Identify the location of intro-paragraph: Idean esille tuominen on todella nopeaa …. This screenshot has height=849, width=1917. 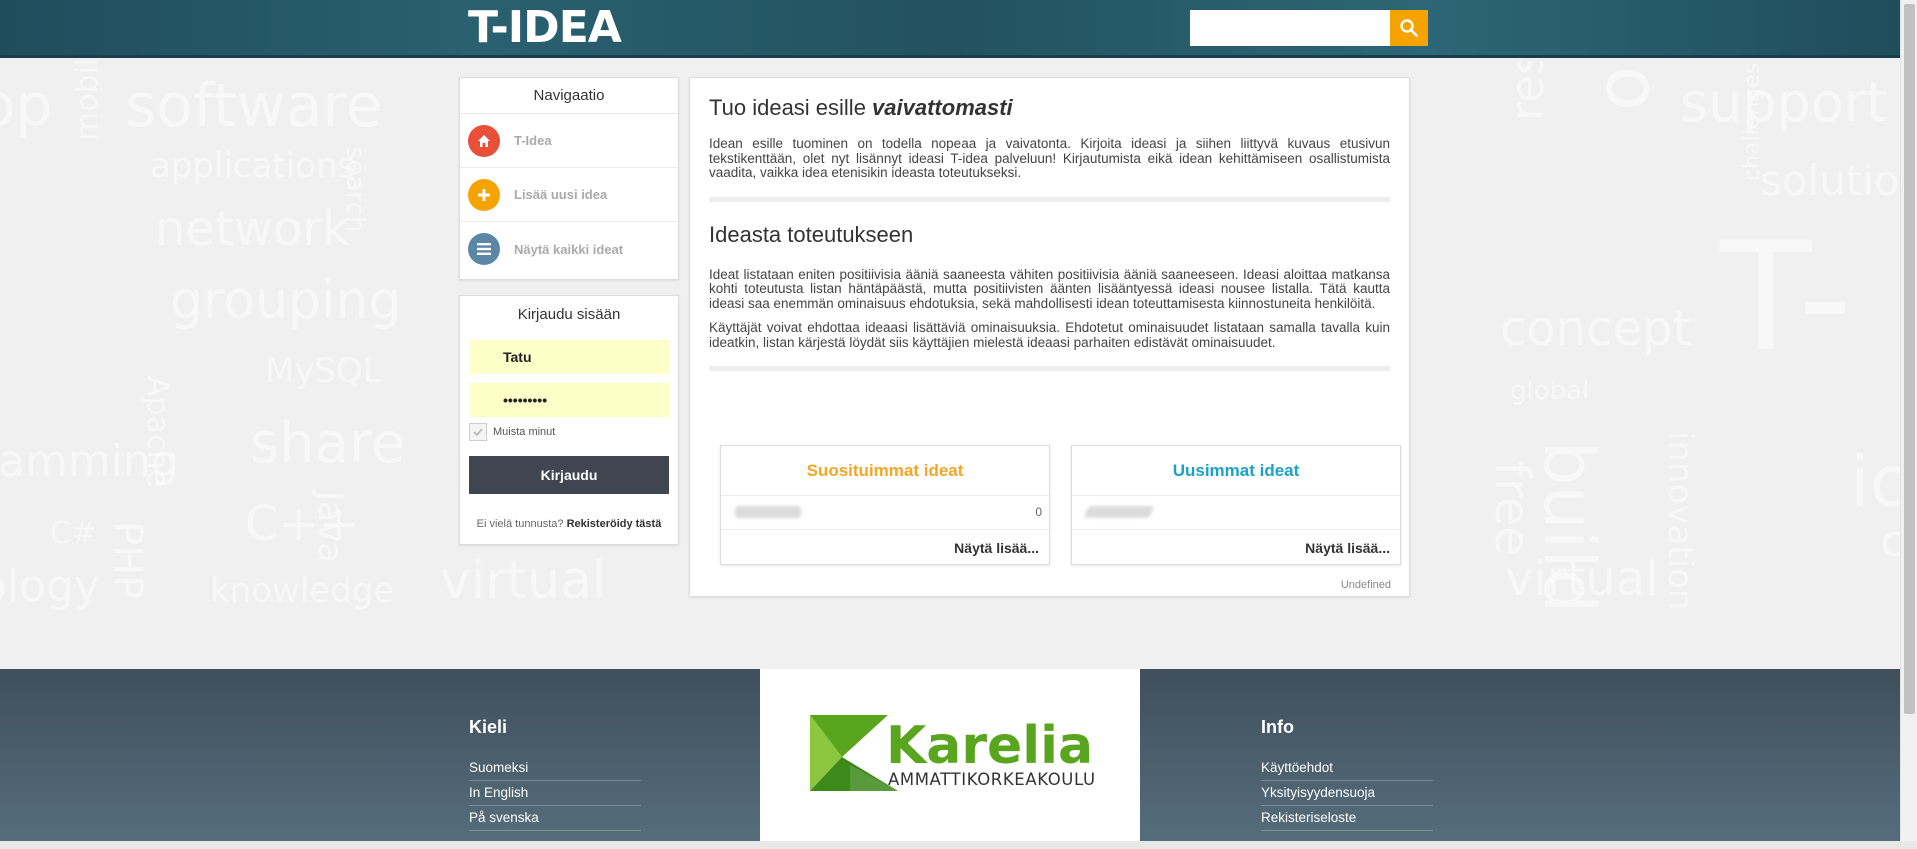
(1049, 158).